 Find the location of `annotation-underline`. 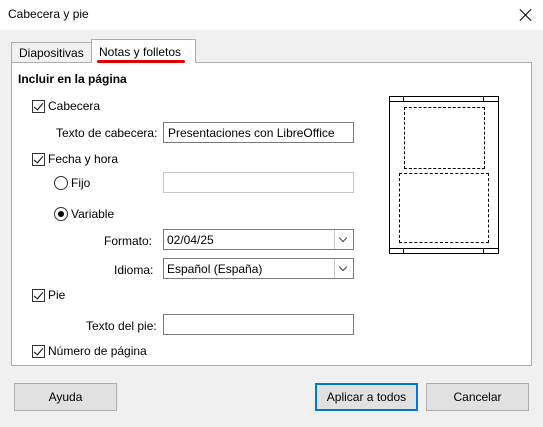

annotation-underline is located at coordinates (141, 61).